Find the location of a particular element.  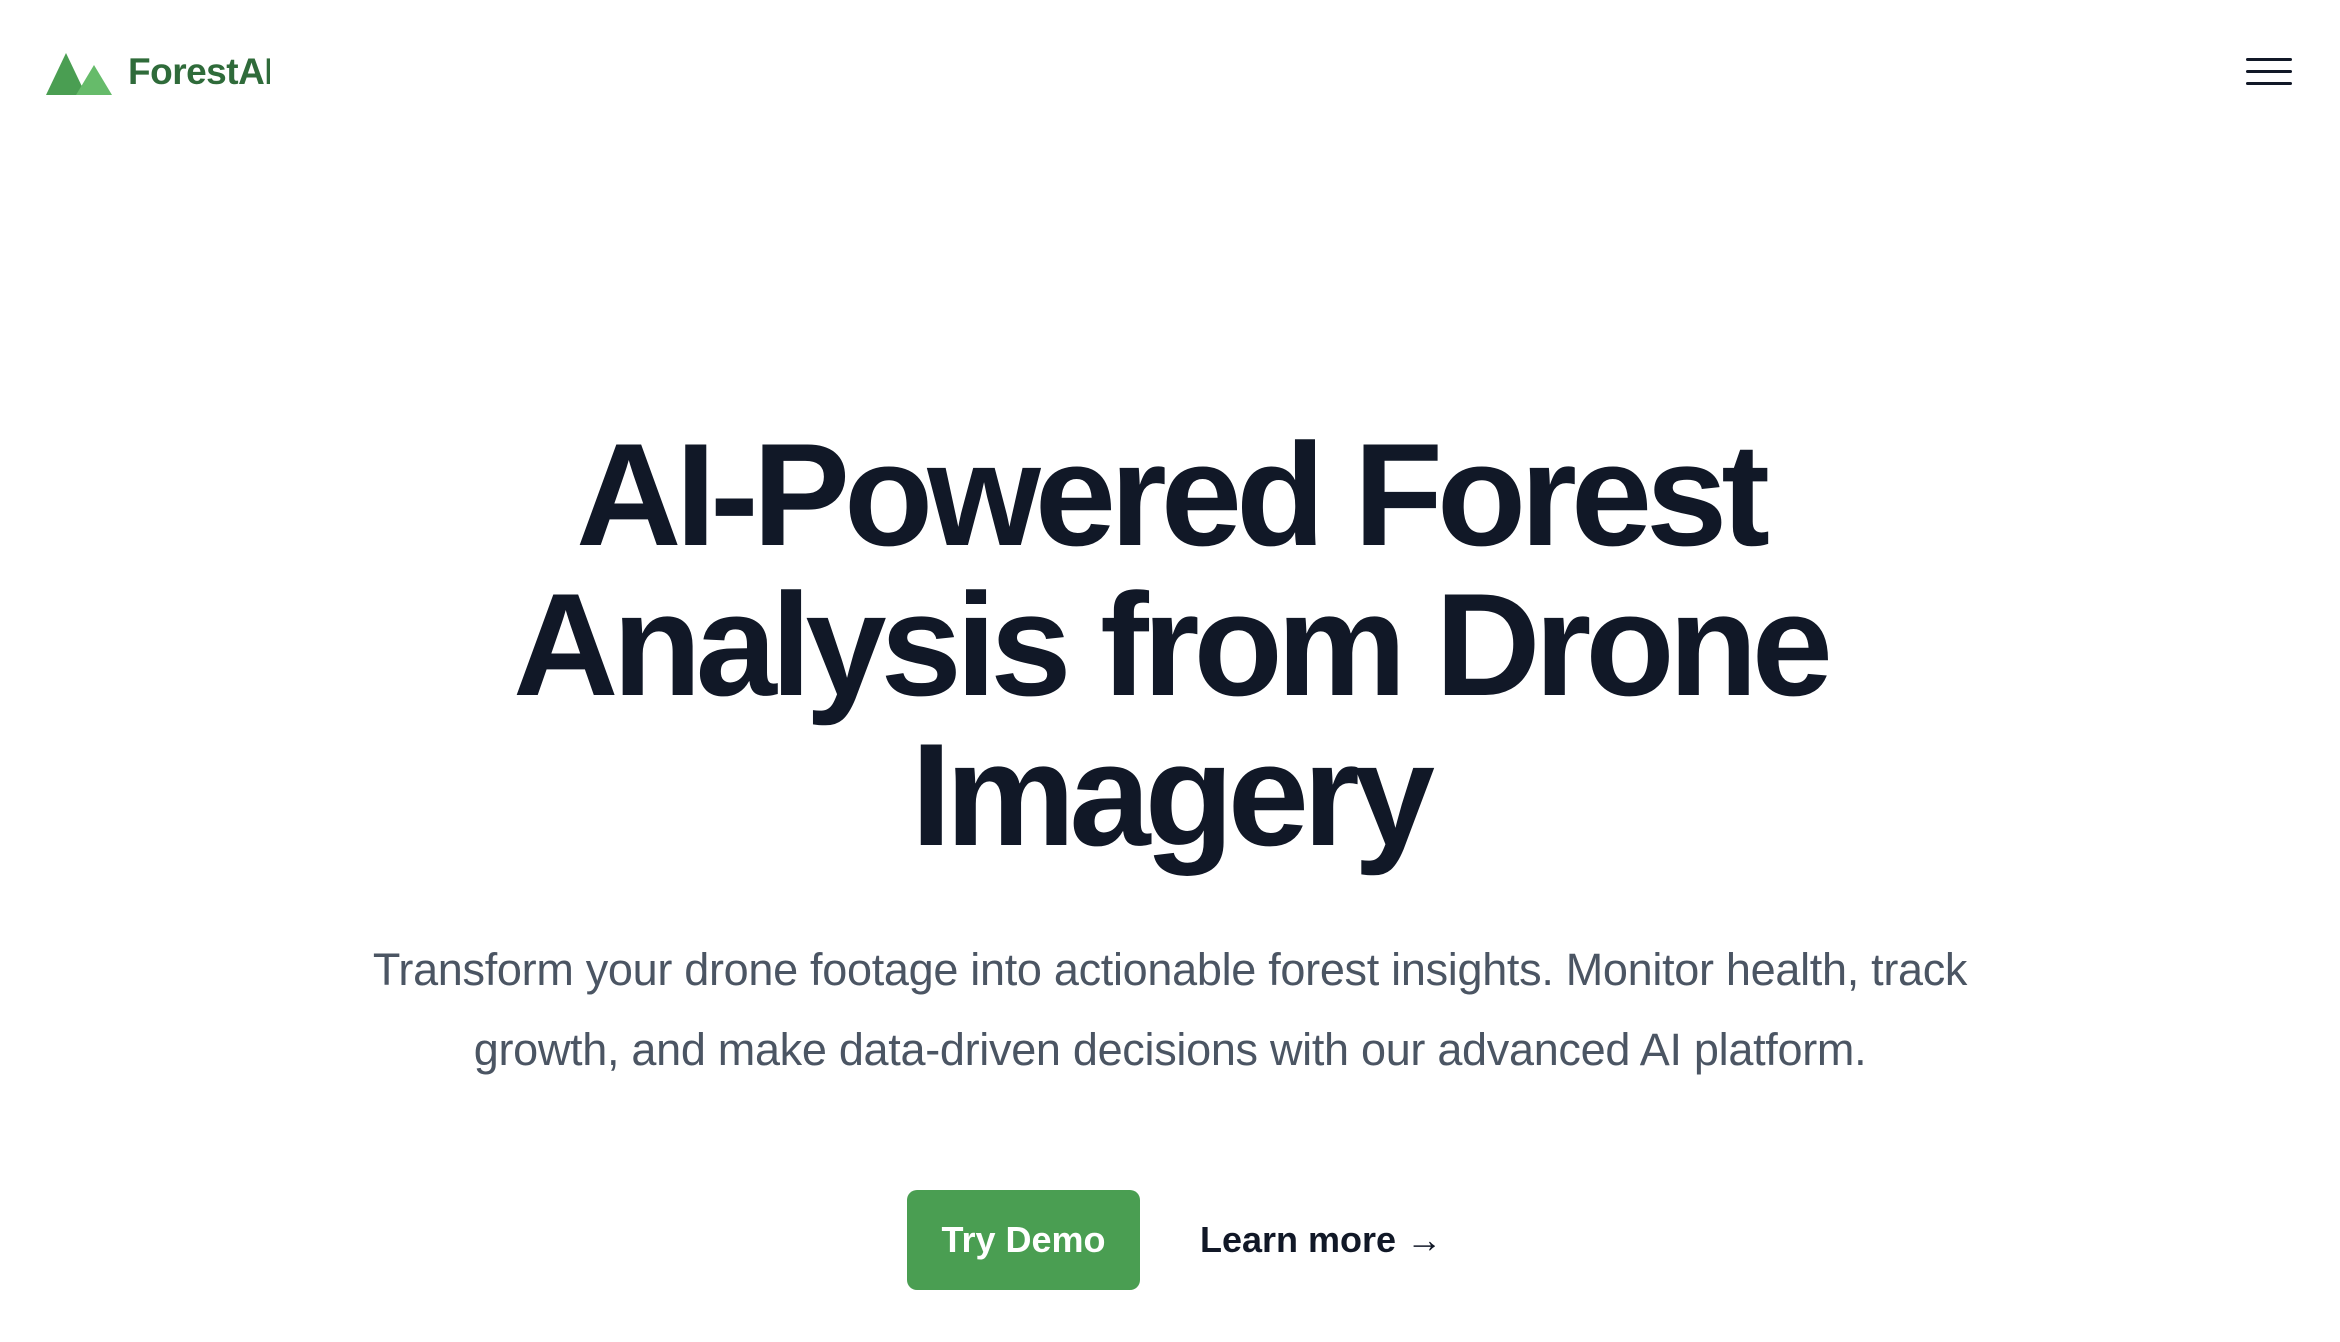

hamburger-menu-icon is located at coordinates (2269, 72).